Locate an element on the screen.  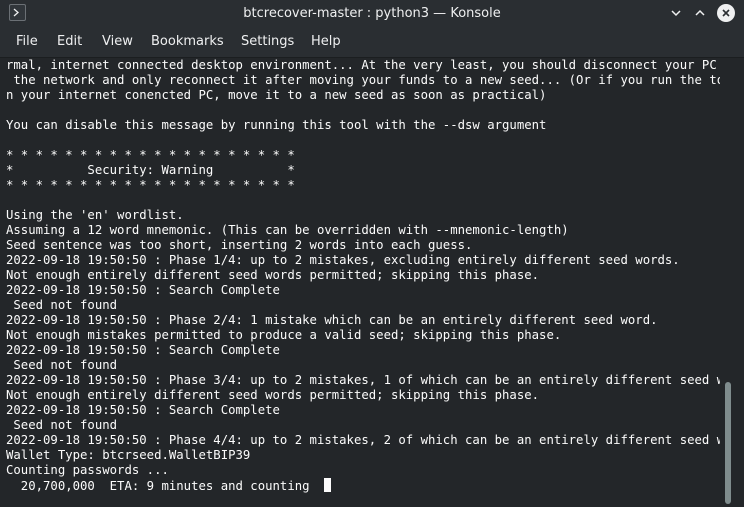
close-button is located at coordinates (726, 13).